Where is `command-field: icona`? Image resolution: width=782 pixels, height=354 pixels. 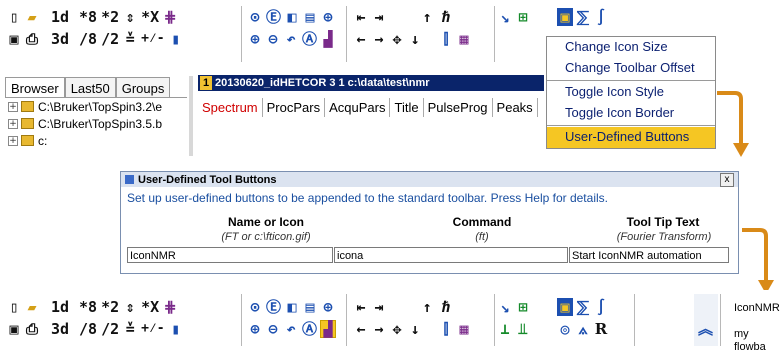 command-field: icona is located at coordinates (451, 255).